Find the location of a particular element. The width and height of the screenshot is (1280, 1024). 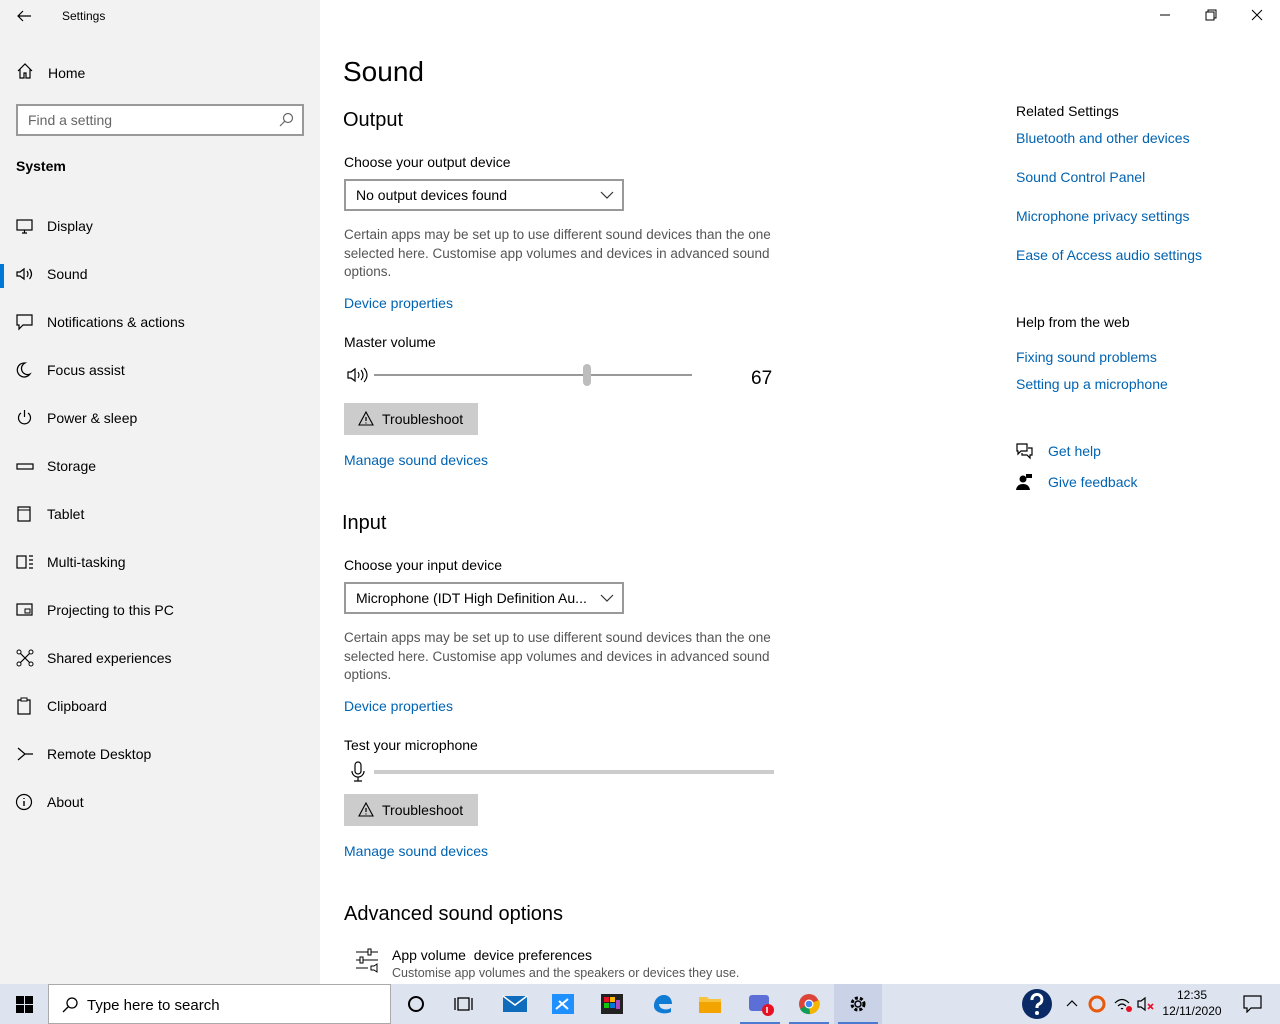

sidebar-item-display: Display is located at coordinates (160, 229).